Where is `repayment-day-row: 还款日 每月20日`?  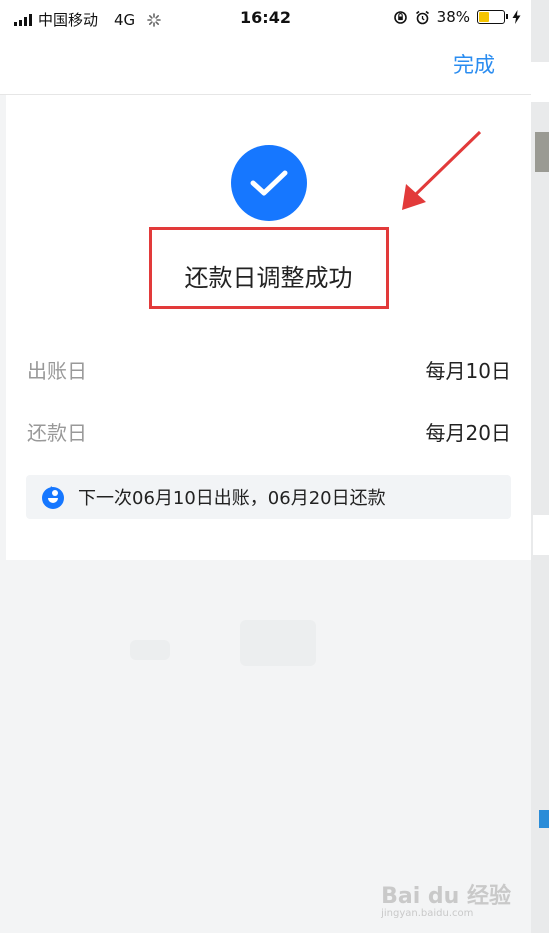
repayment-day-row: 还款日 每月20日 is located at coordinates (269, 432).